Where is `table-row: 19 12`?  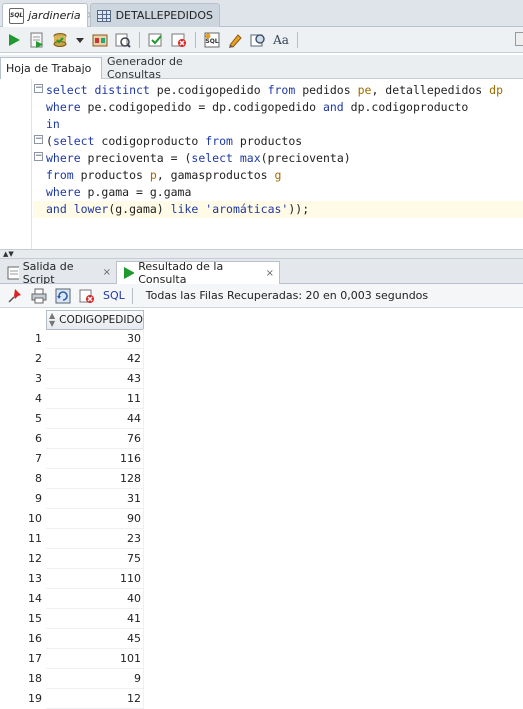
table-row: 19 12 is located at coordinates (73, 699).